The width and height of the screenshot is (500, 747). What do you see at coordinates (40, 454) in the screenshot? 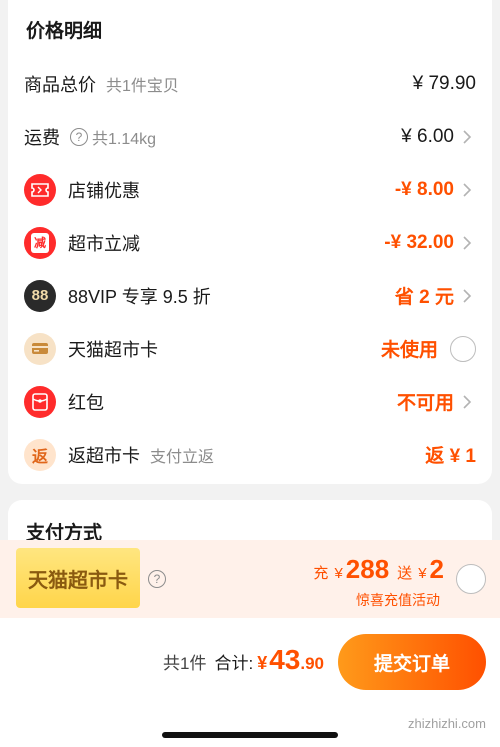
I see `cashback-icon: 返` at bounding box center [40, 454].